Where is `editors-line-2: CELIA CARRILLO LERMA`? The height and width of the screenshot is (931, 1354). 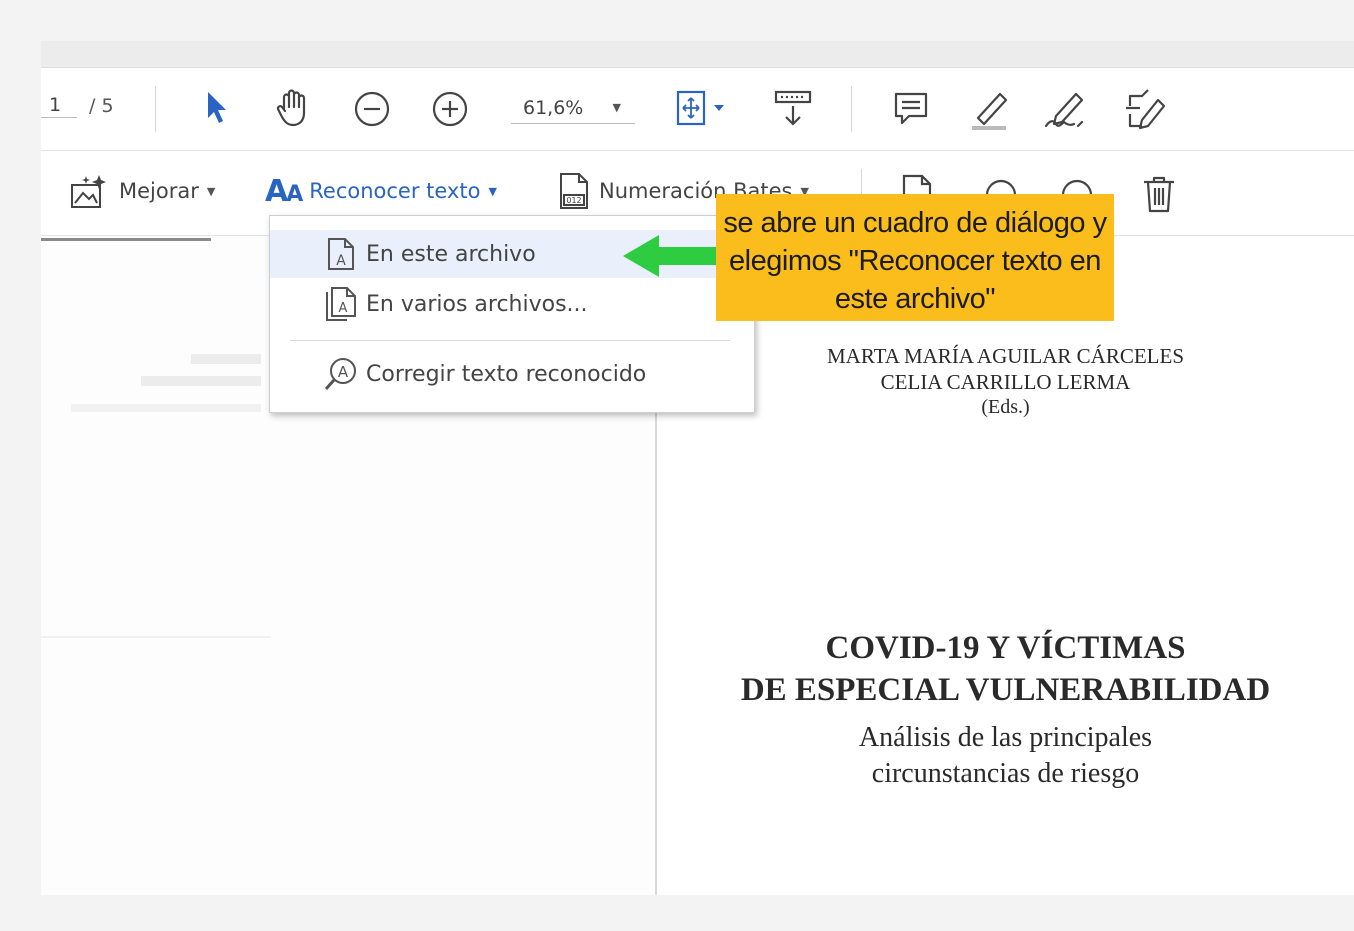
editors-line-2: CELIA CARRILLO LERMA is located at coordinates (1005, 382).